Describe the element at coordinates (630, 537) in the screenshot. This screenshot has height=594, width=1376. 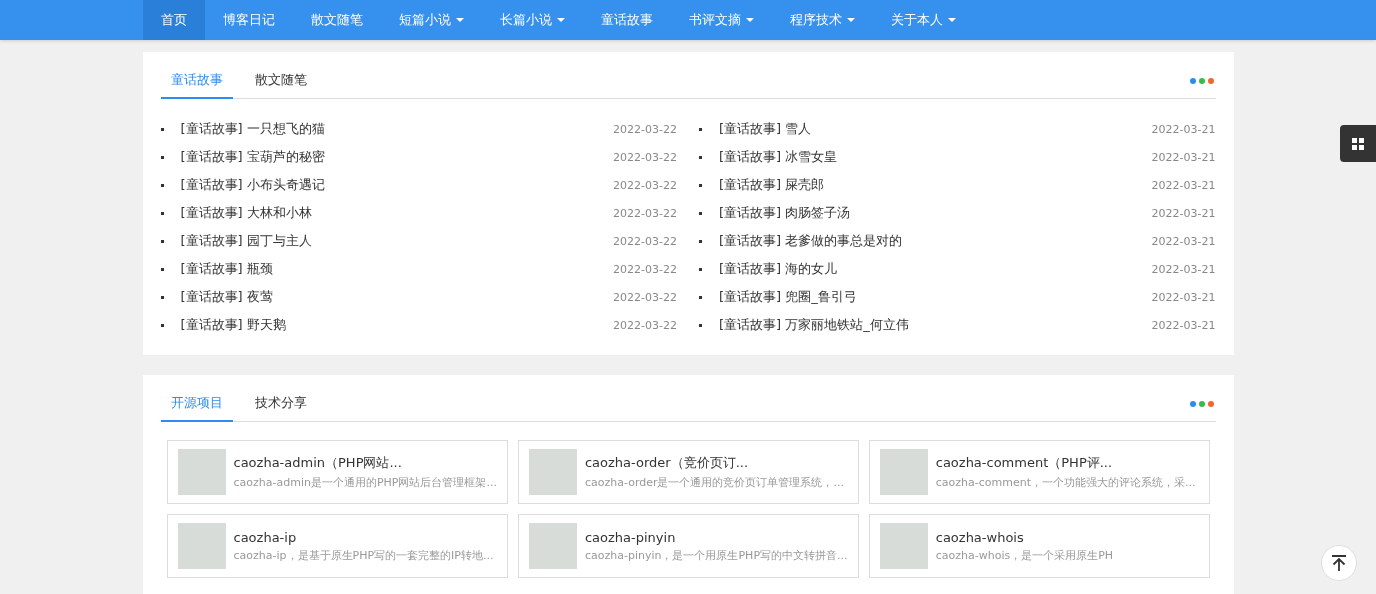
I see `project-title: caozha-pinyin` at that location.